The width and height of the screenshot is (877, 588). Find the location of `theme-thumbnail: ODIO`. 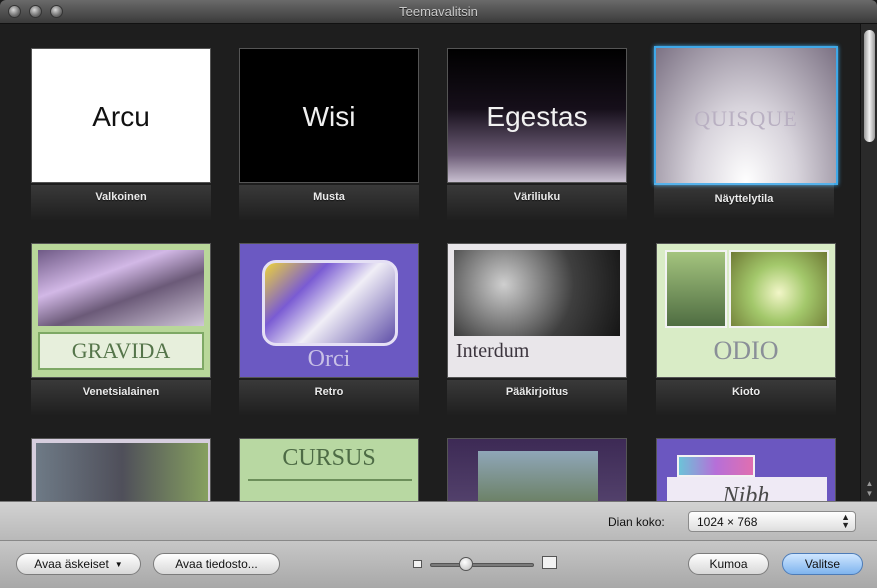

theme-thumbnail: ODIO is located at coordinates (746, 310).